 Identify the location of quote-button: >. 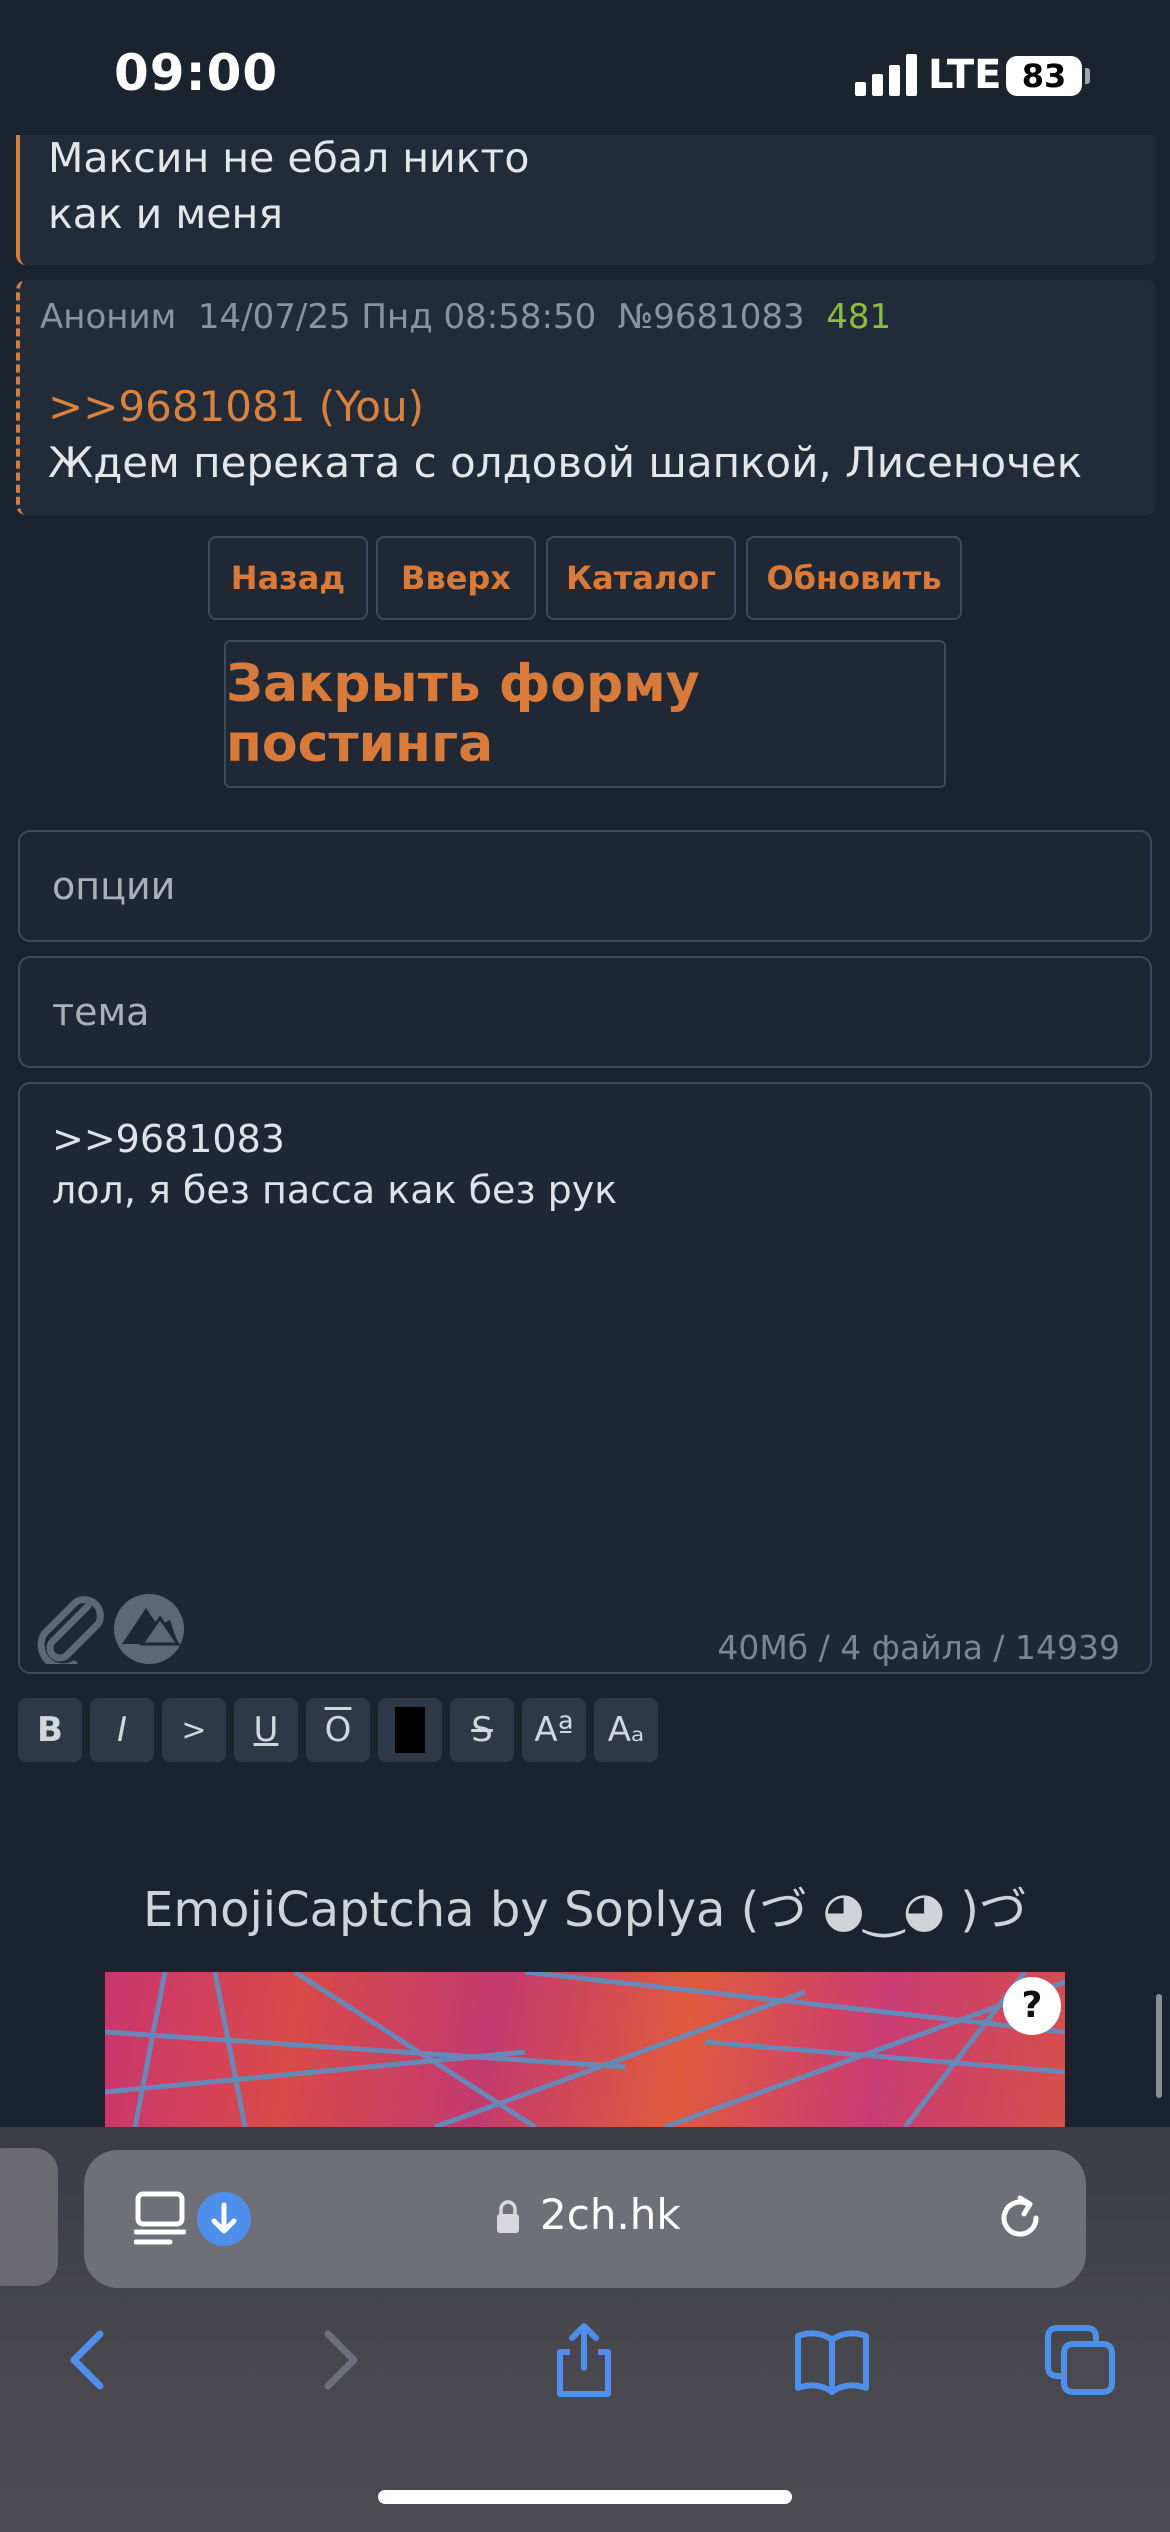
(194, 1730).